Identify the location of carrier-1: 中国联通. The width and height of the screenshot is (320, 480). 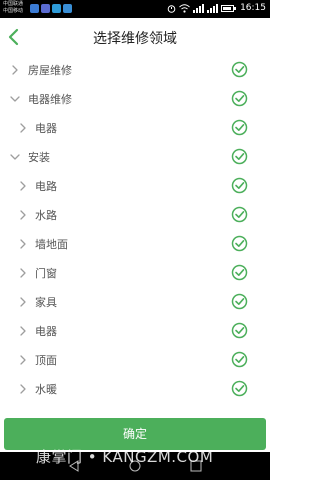
(13, 4).